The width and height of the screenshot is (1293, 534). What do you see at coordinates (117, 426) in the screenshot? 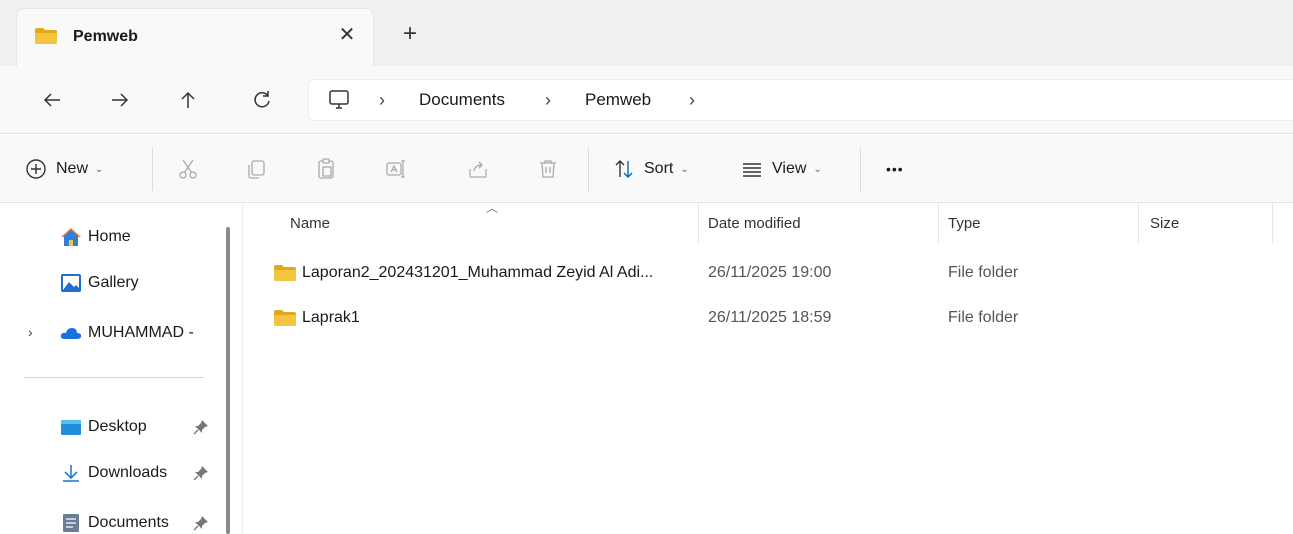
I see `sidebar-item-label: Desktop` at bounding box center [117, 426].